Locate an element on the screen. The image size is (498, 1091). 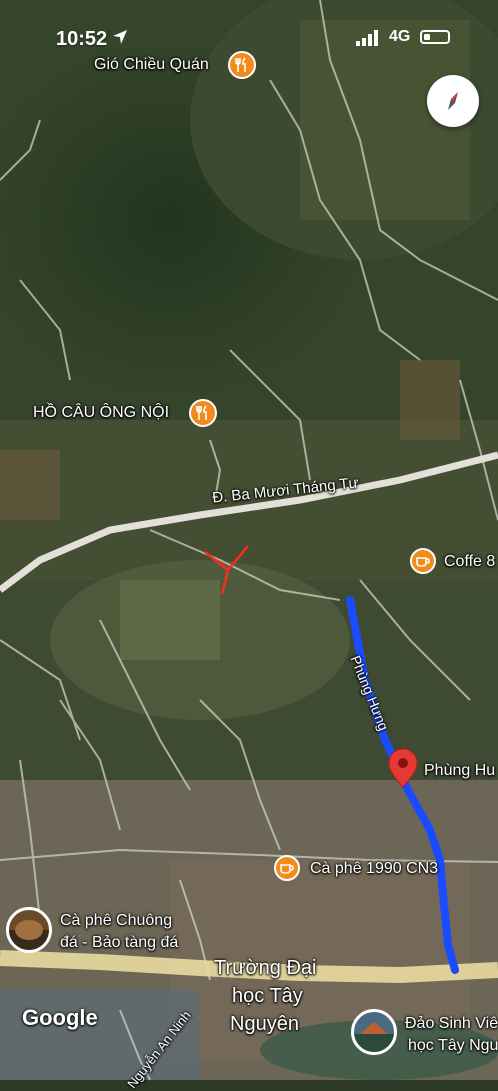
place-label-truong-3: Nguyên is located at coordinates (264, 1024).